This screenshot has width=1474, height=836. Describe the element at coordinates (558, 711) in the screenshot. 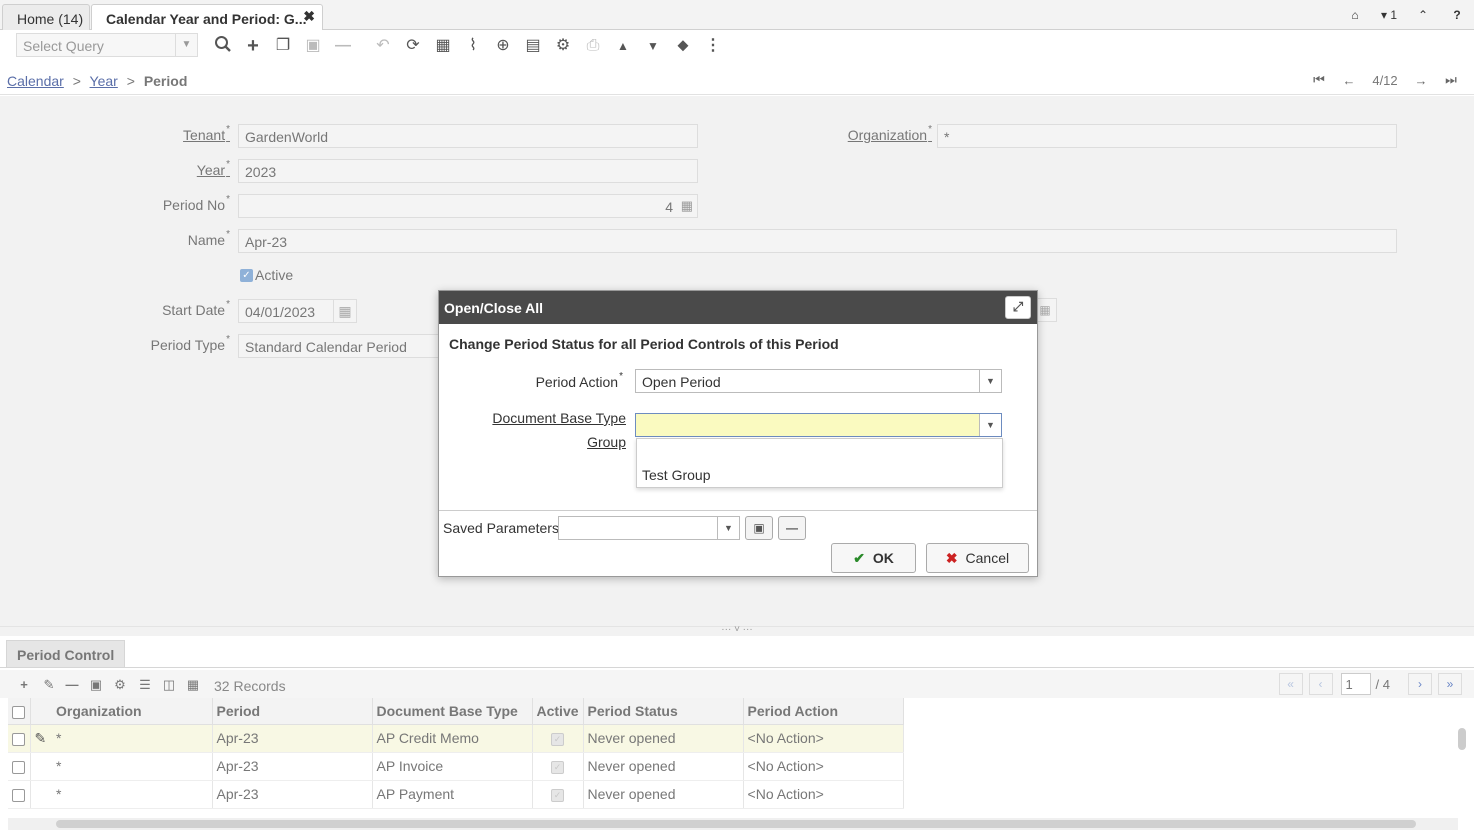

I see `column-header-active: Active` at that location.